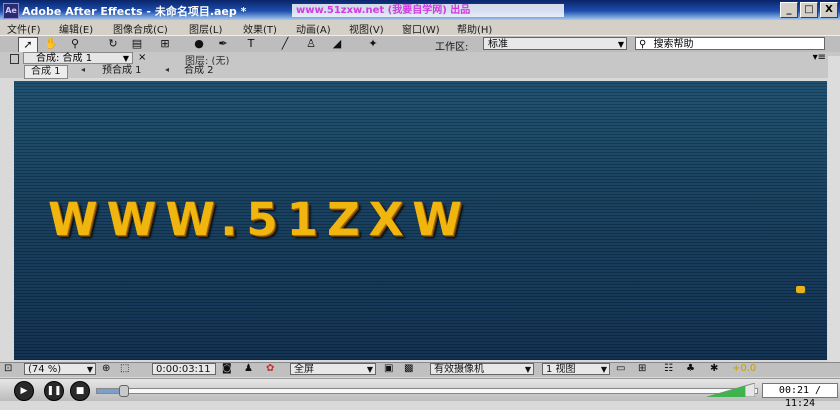 The width and height of the screenshot is (840, 410). Describe the element at coordinates (834, 209) in the screenshot. I see `panel-scrollbar` at that location.